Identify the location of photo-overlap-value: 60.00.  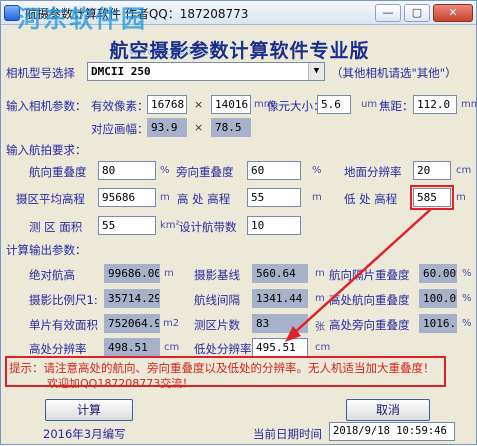
(438, 273).